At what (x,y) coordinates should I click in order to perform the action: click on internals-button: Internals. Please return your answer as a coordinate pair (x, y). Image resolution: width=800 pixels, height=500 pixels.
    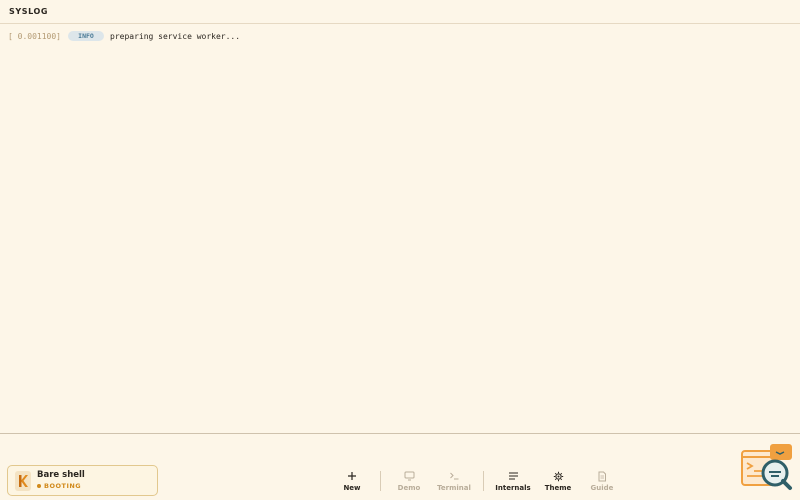
    Looking at the image, I should click on (513, 482).